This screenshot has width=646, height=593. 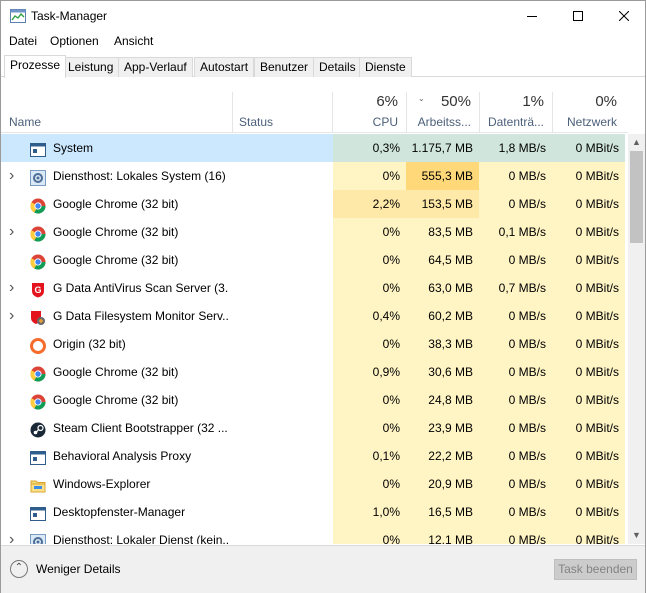 I want to click on tab-autostart: Autostart, so click(x=224, y=67).